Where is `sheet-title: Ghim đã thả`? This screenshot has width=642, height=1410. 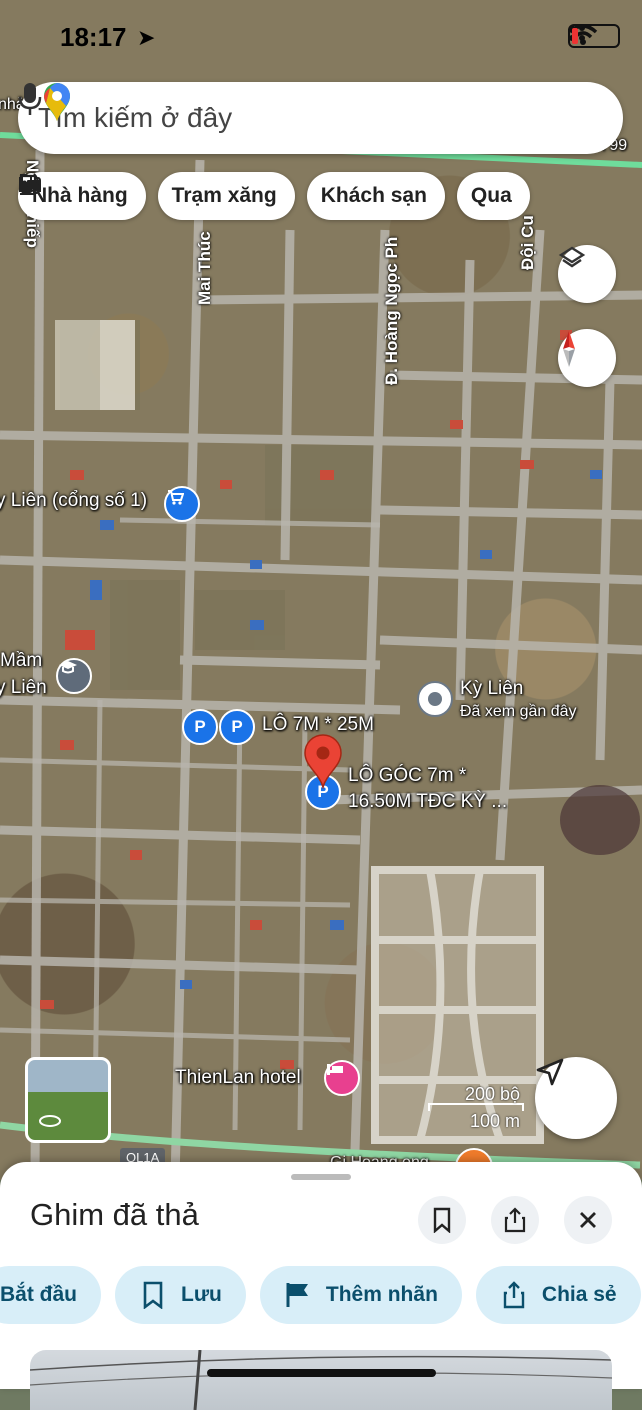 sheet-title: Ghim đã thả is located at coordinates (114, 1214).